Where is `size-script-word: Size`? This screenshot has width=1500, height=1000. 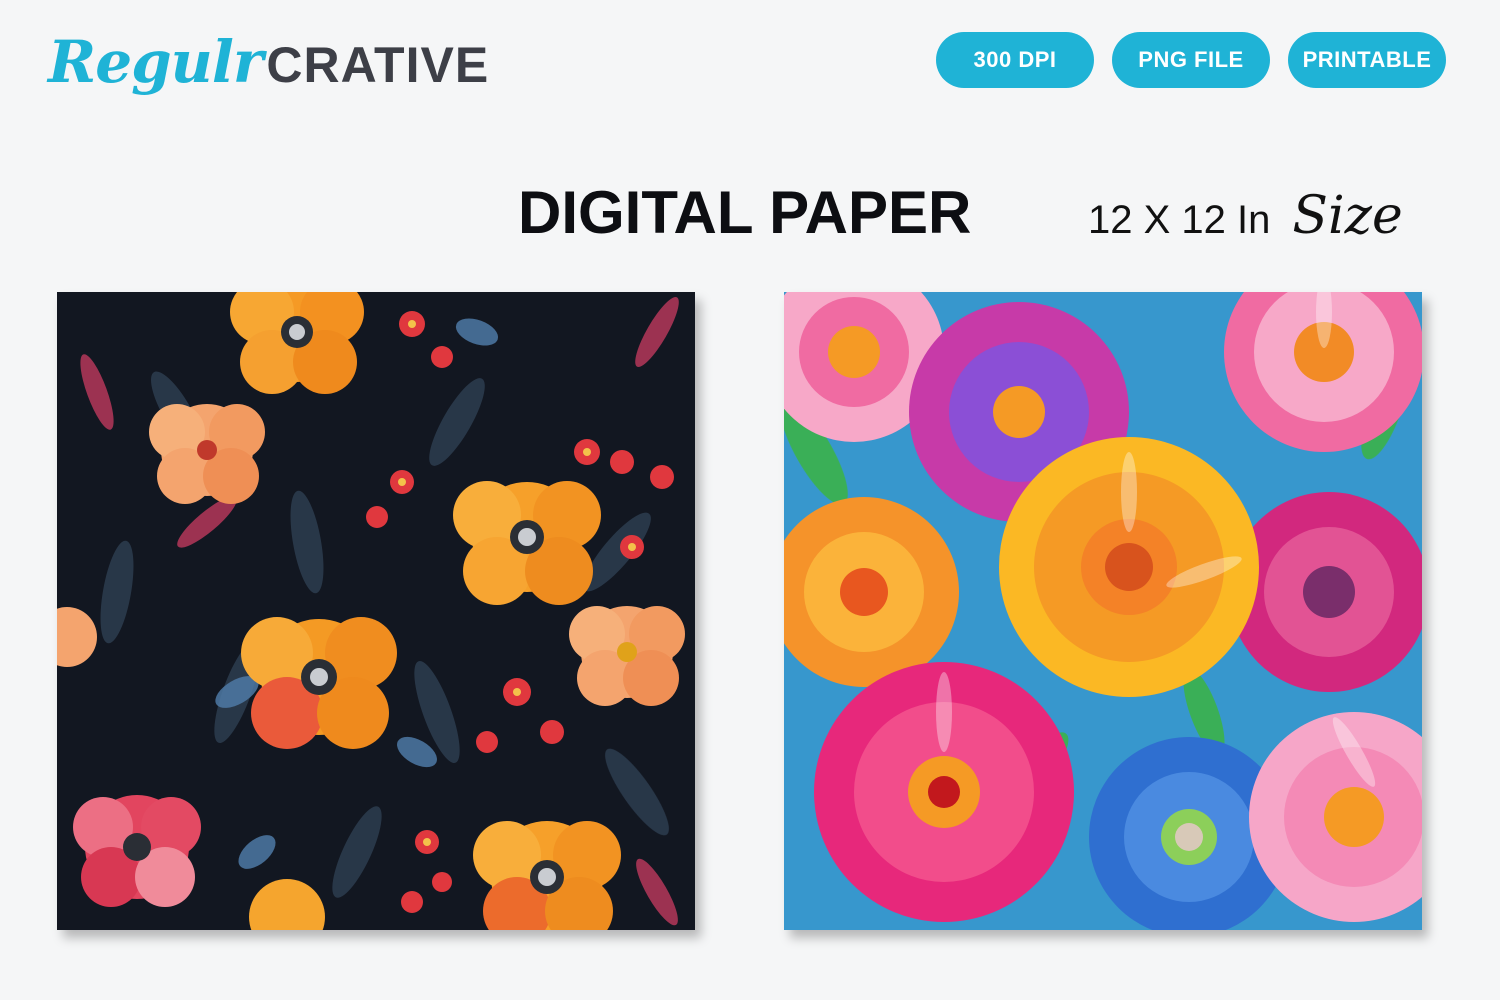 size-script-word: Size is located at coordinates (1347, 216).